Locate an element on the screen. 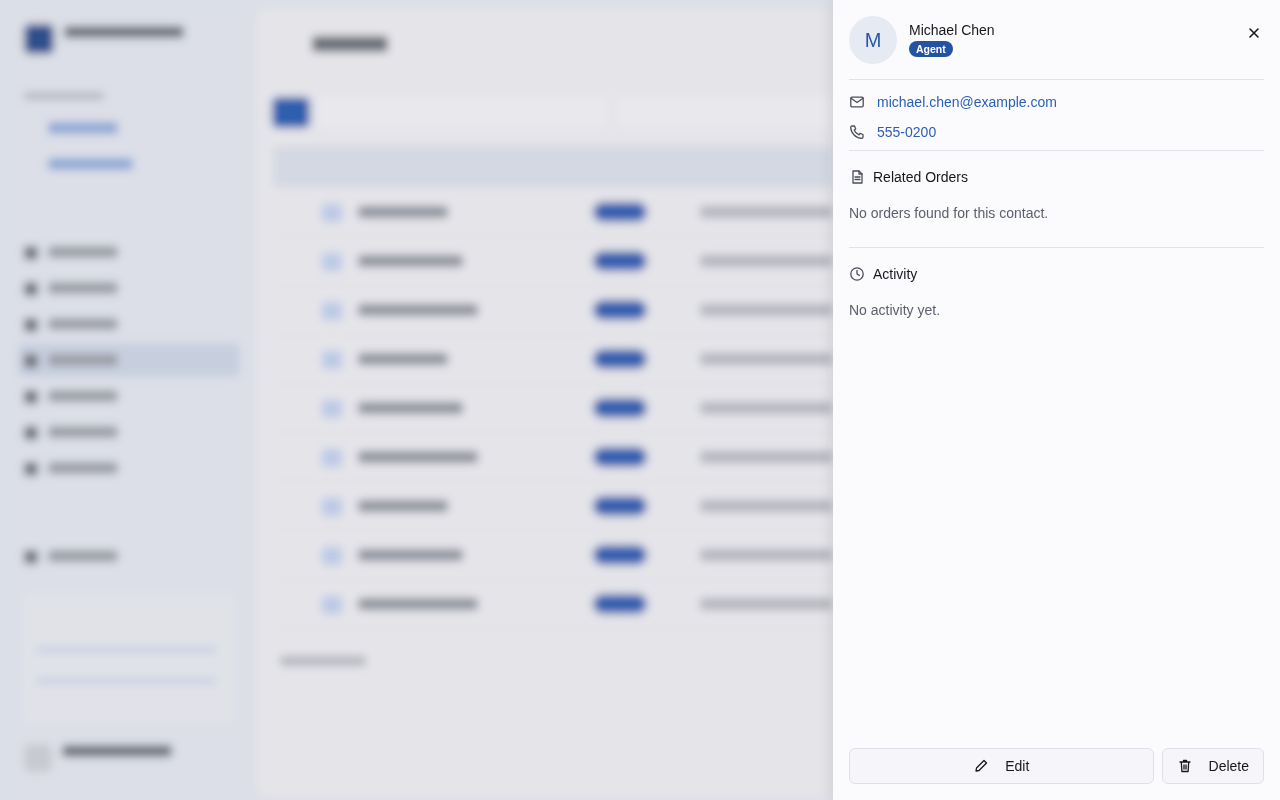  document-icon is located at coordinates (857, 177).